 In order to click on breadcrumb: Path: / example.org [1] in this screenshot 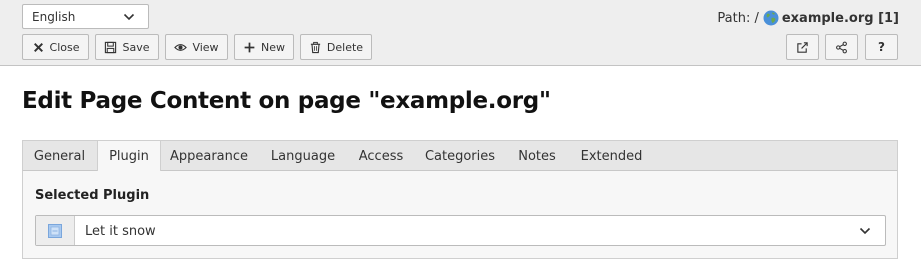, I will do `click(808, 18)`.